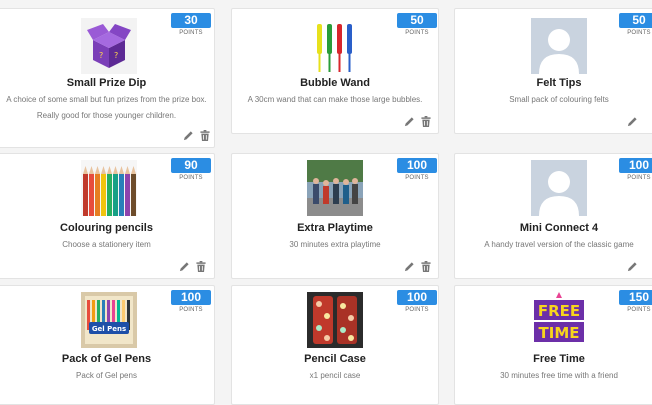  Describe the element at coordinates (559, 228) in the screenshot. I see `reward-title: Mini Connect 4` at that location.